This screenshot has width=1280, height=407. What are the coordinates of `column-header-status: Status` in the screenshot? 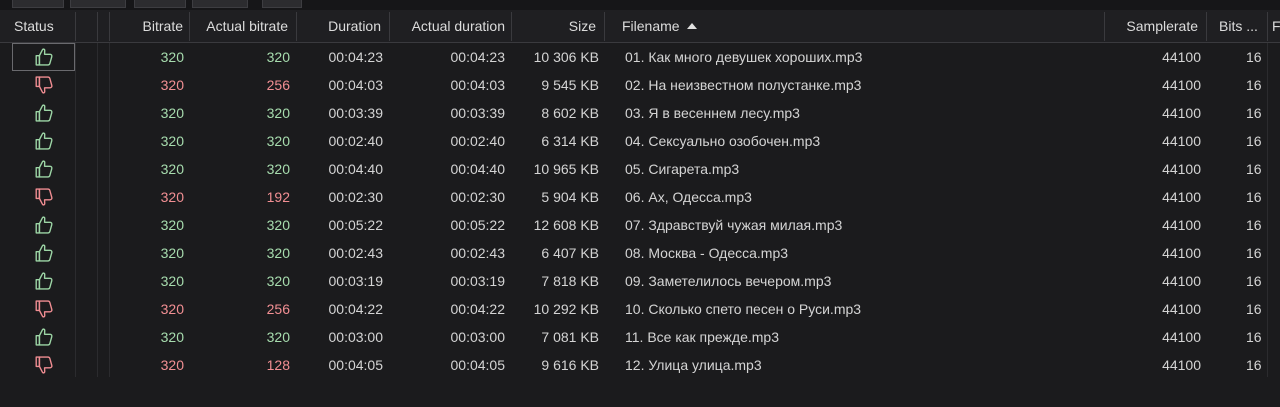 It's located at (44, 26).